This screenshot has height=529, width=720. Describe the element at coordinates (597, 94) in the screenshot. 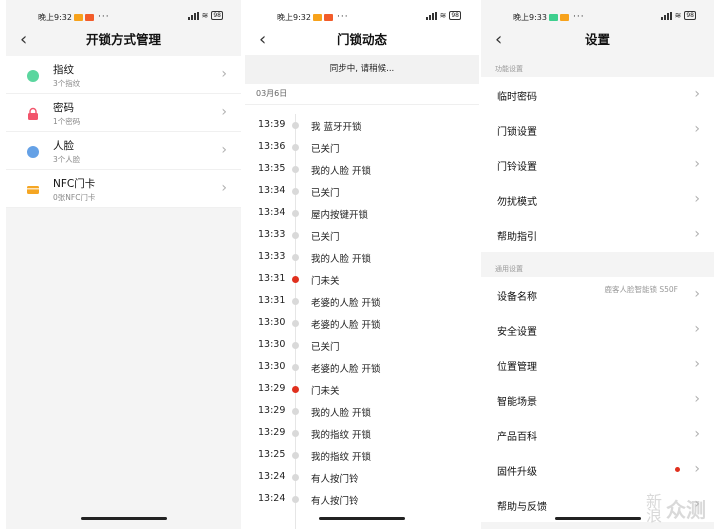

I see `settings-item: 临时密码 ›` at that location.